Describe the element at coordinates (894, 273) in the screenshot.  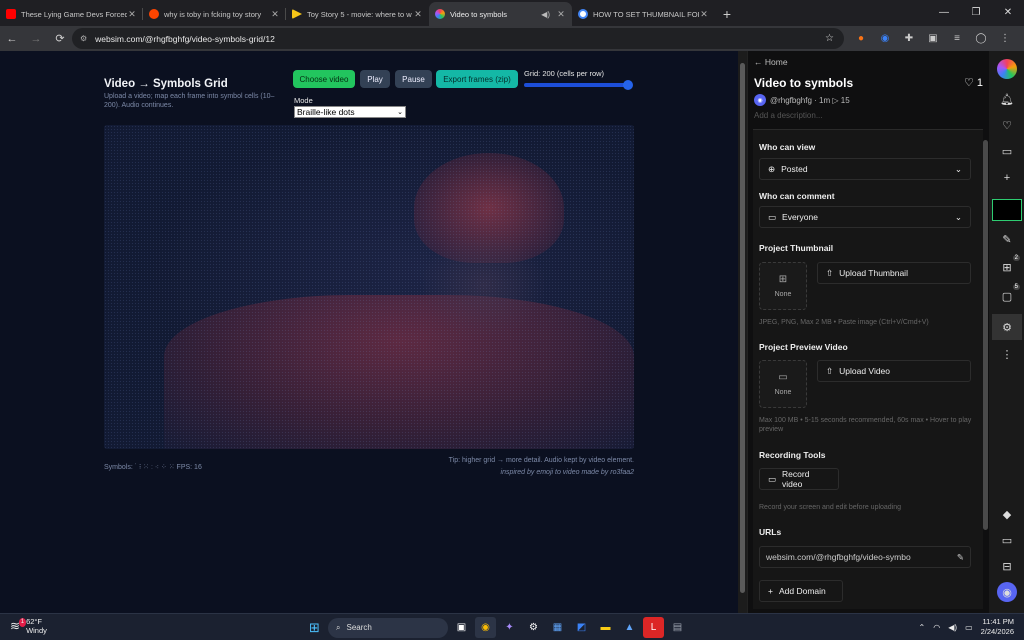
I see `upload-thumbnail-button: ⇧ Upload Thumbnail` at that location.